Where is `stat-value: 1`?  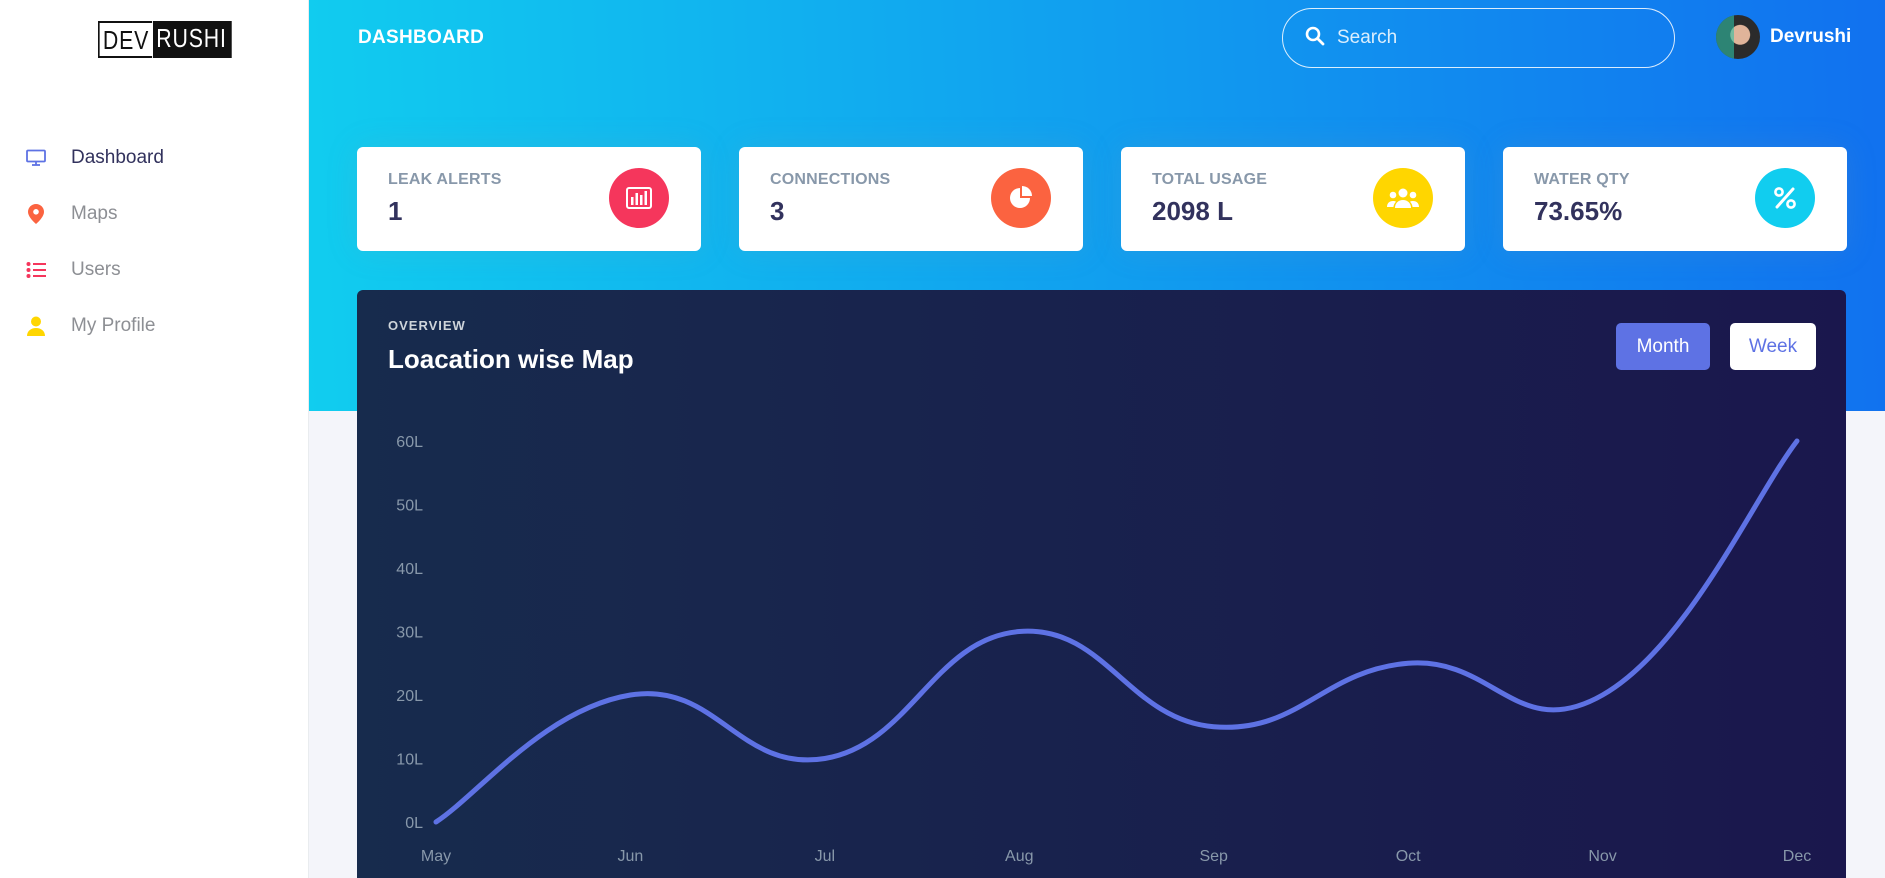
stat-value: 1 is located at coordinates (395, 211).